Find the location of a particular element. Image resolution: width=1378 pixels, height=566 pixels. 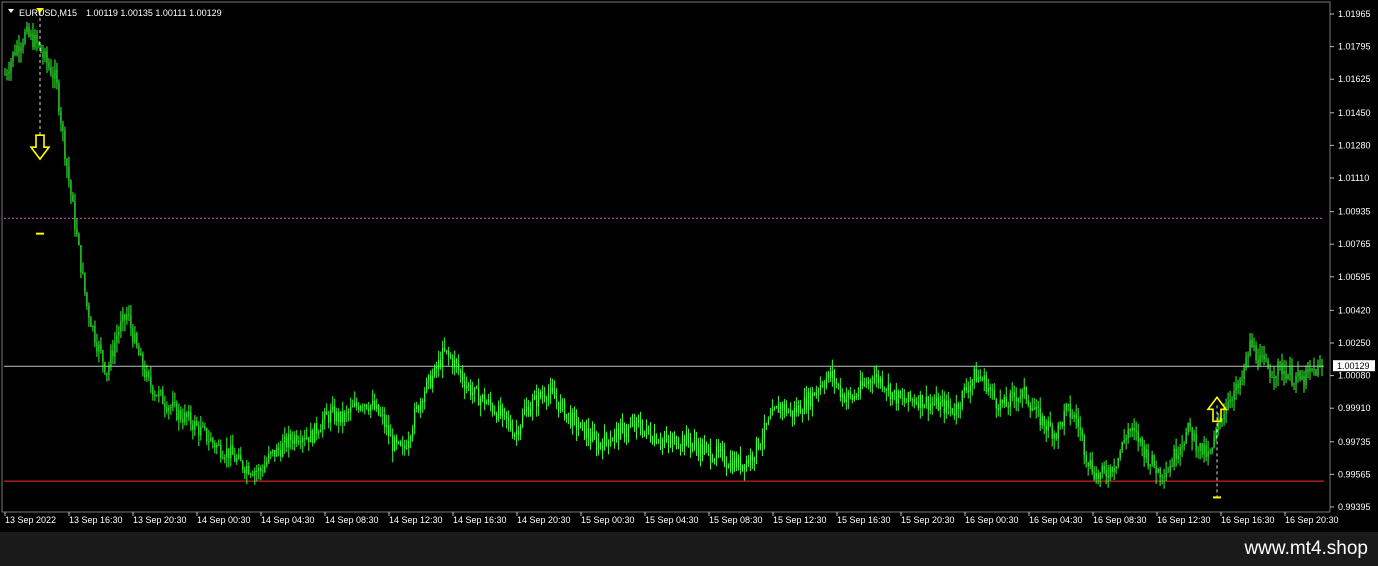

price-label: 0.99395 is located at coordinates (1354, 507).